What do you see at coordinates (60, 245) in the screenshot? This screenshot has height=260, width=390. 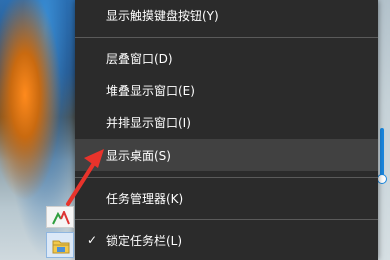 I see `file-explorer-icon` at bounding box center [60, 245].